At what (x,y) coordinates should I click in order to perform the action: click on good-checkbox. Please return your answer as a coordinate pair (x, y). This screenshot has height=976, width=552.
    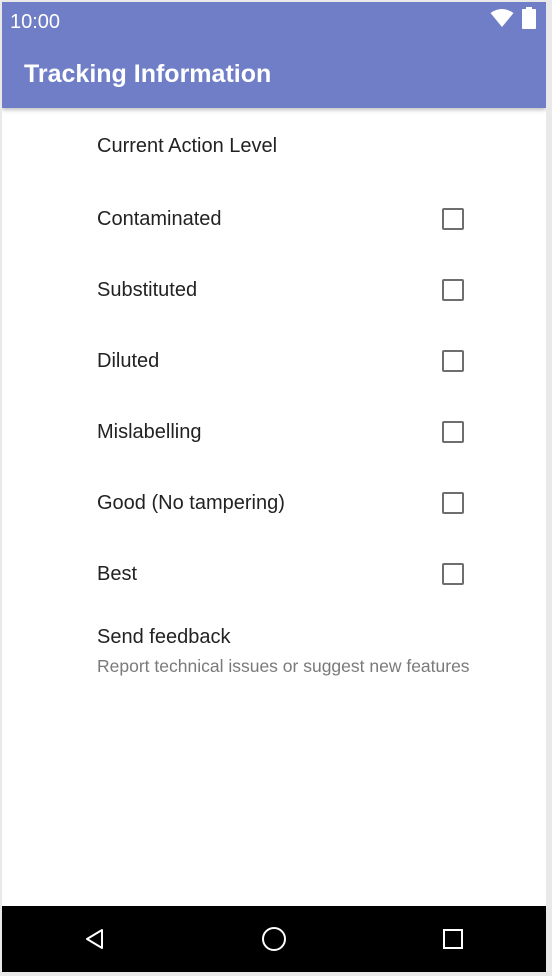
    Looking at the image, I should click on (453, 503).